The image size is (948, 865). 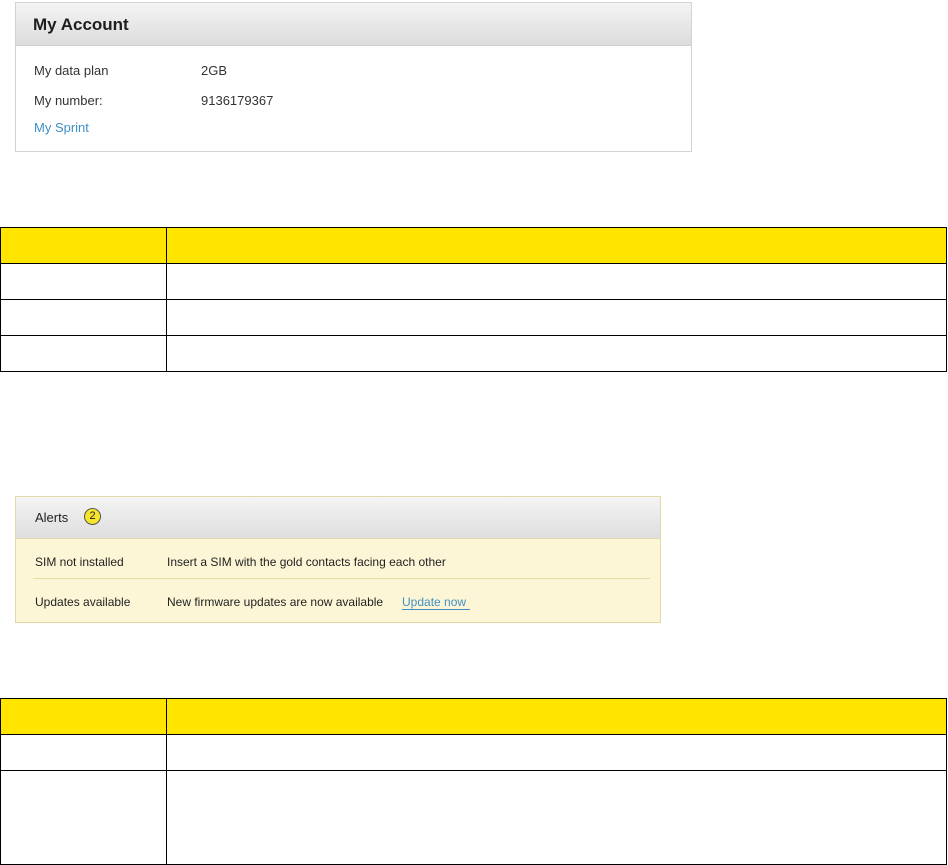 What do you see at coordinates (68, 100) in the screenshot?
I see `phone-number-label: My number:` at bounding box center [68, 100].